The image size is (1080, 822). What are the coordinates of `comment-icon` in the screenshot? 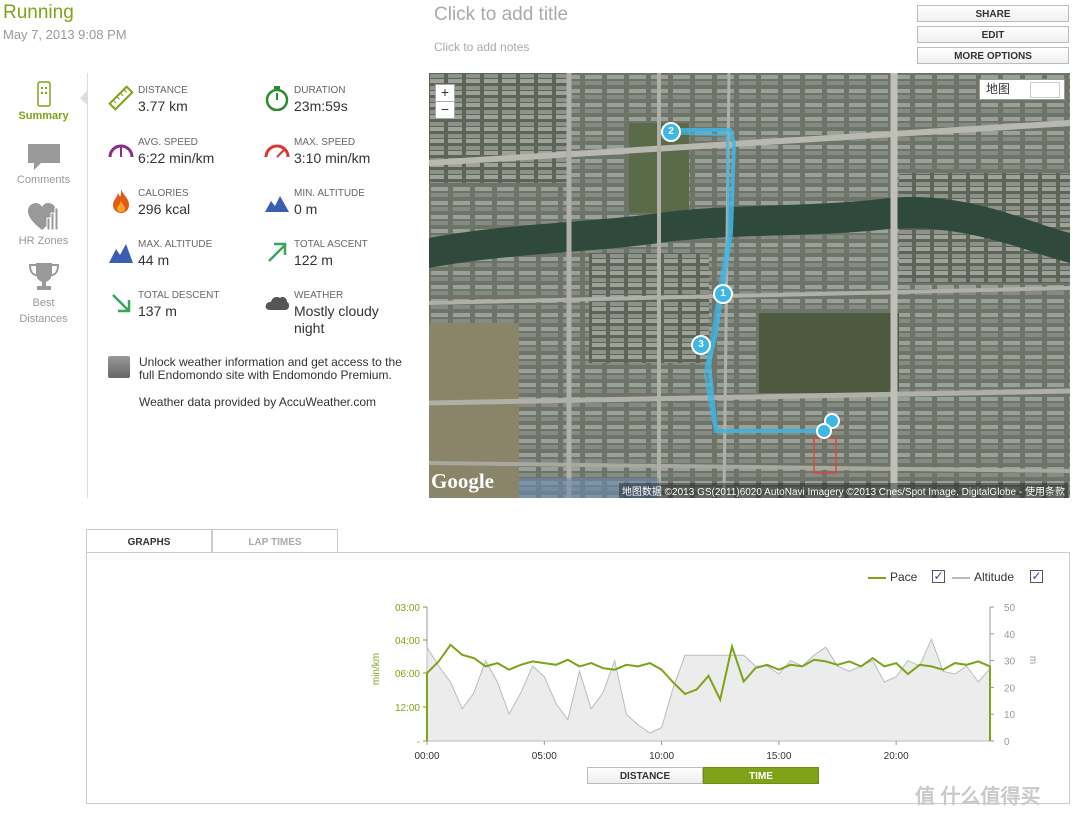 It's located at (43, 157).